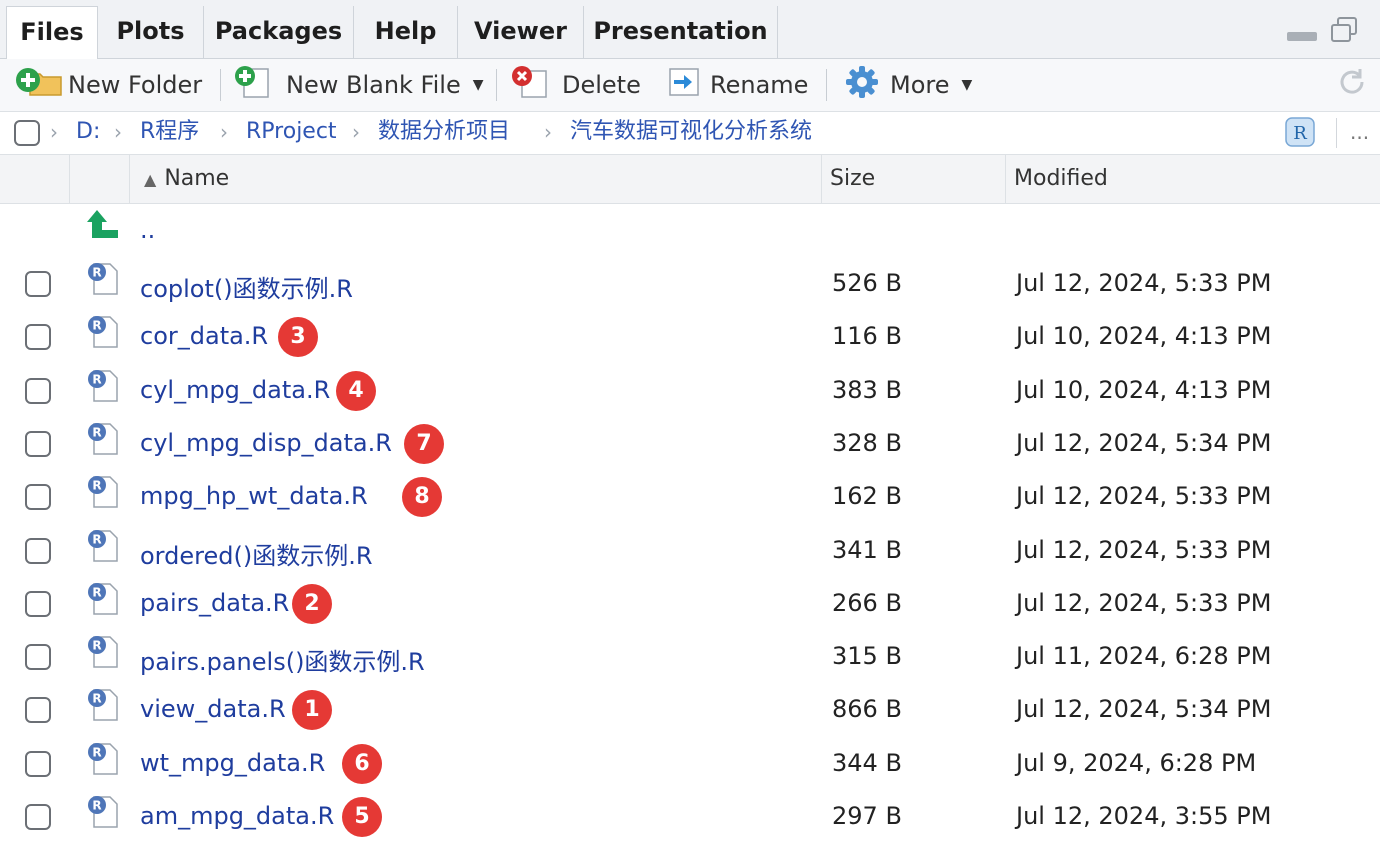 Image resolution: width=1380 pixels, height=844 pixels. What do you see at coordinates (914, 179) in the screenshot?
I see `header-size-column: Size` at bounding box center [914, 179].